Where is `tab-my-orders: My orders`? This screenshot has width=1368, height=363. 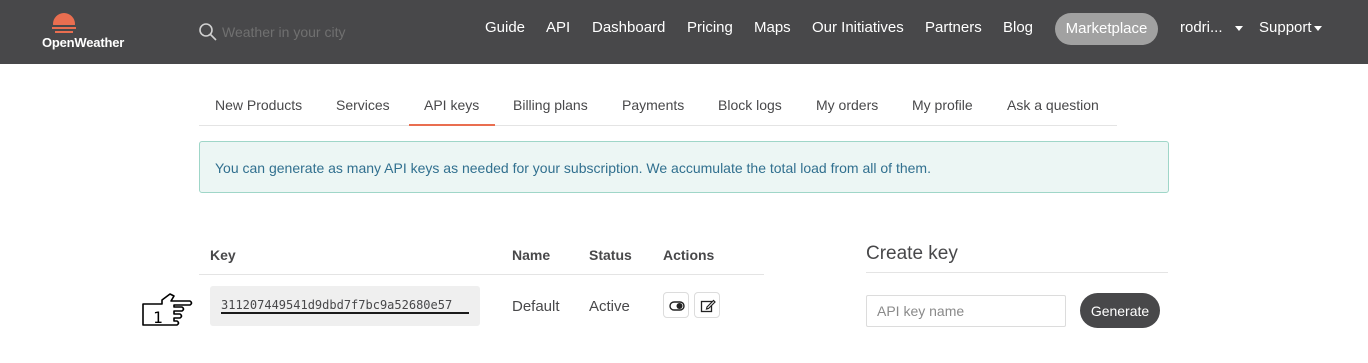 tab-my-orders: My orders is located at coordinates (847, 105).